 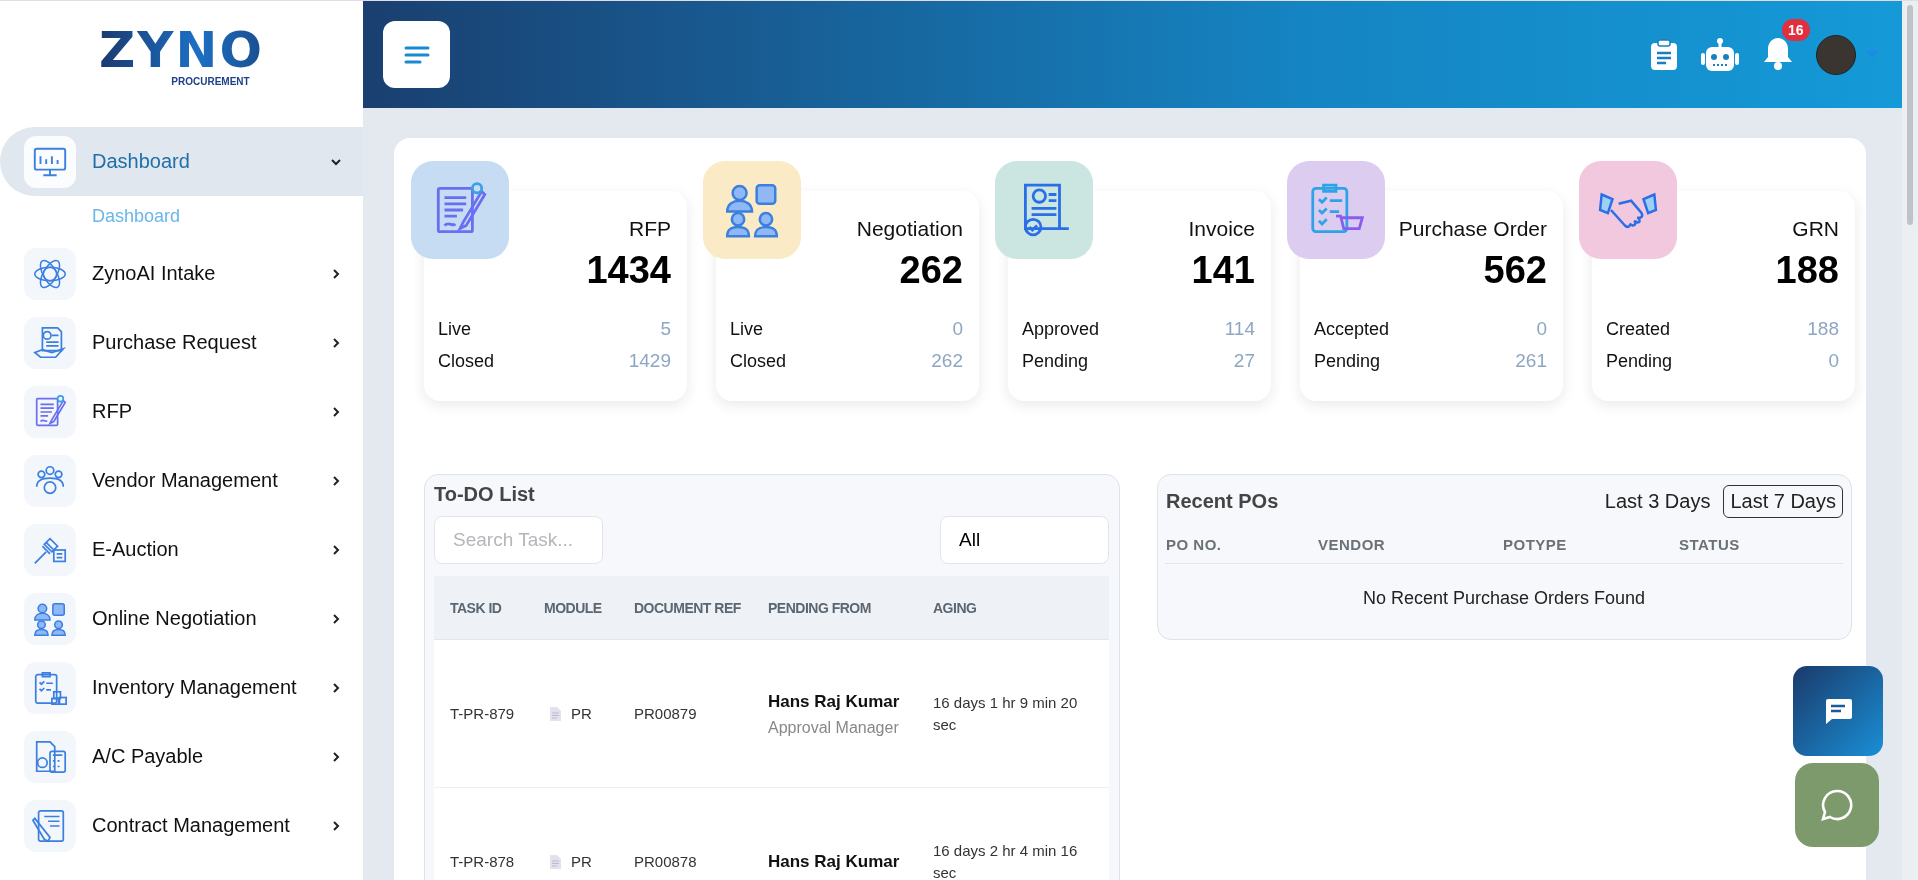 I want to click on table-cell-text: 16 days 2 hr 4 min 16 sec, so click(x=1006, y=860).